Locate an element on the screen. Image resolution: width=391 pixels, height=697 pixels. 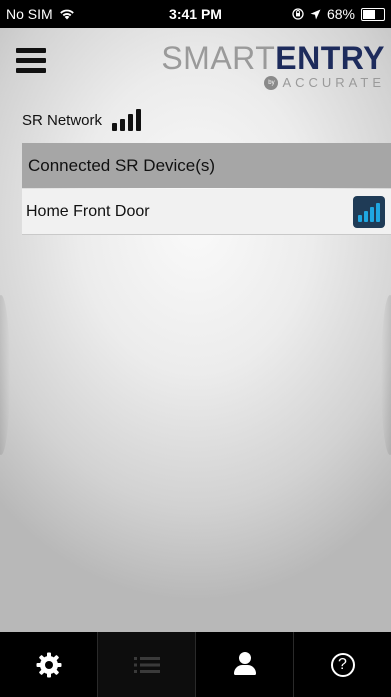
rotation-lock-icon is located at coordinates (298, 14).